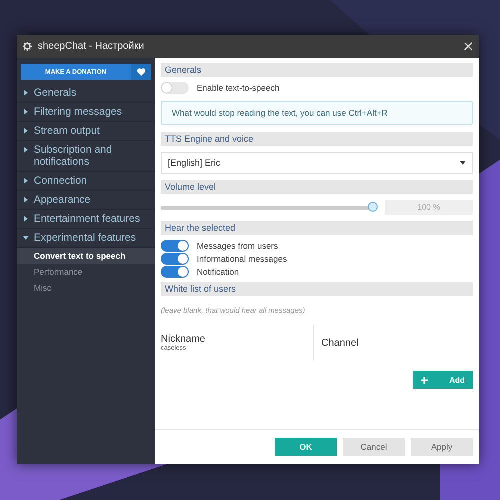 This screenshot has height=500, width=500. What do you see at coordinates (463, 163) in the screenshot?
I see `dropdown-caret-icon` at bounding box center [463, 163].